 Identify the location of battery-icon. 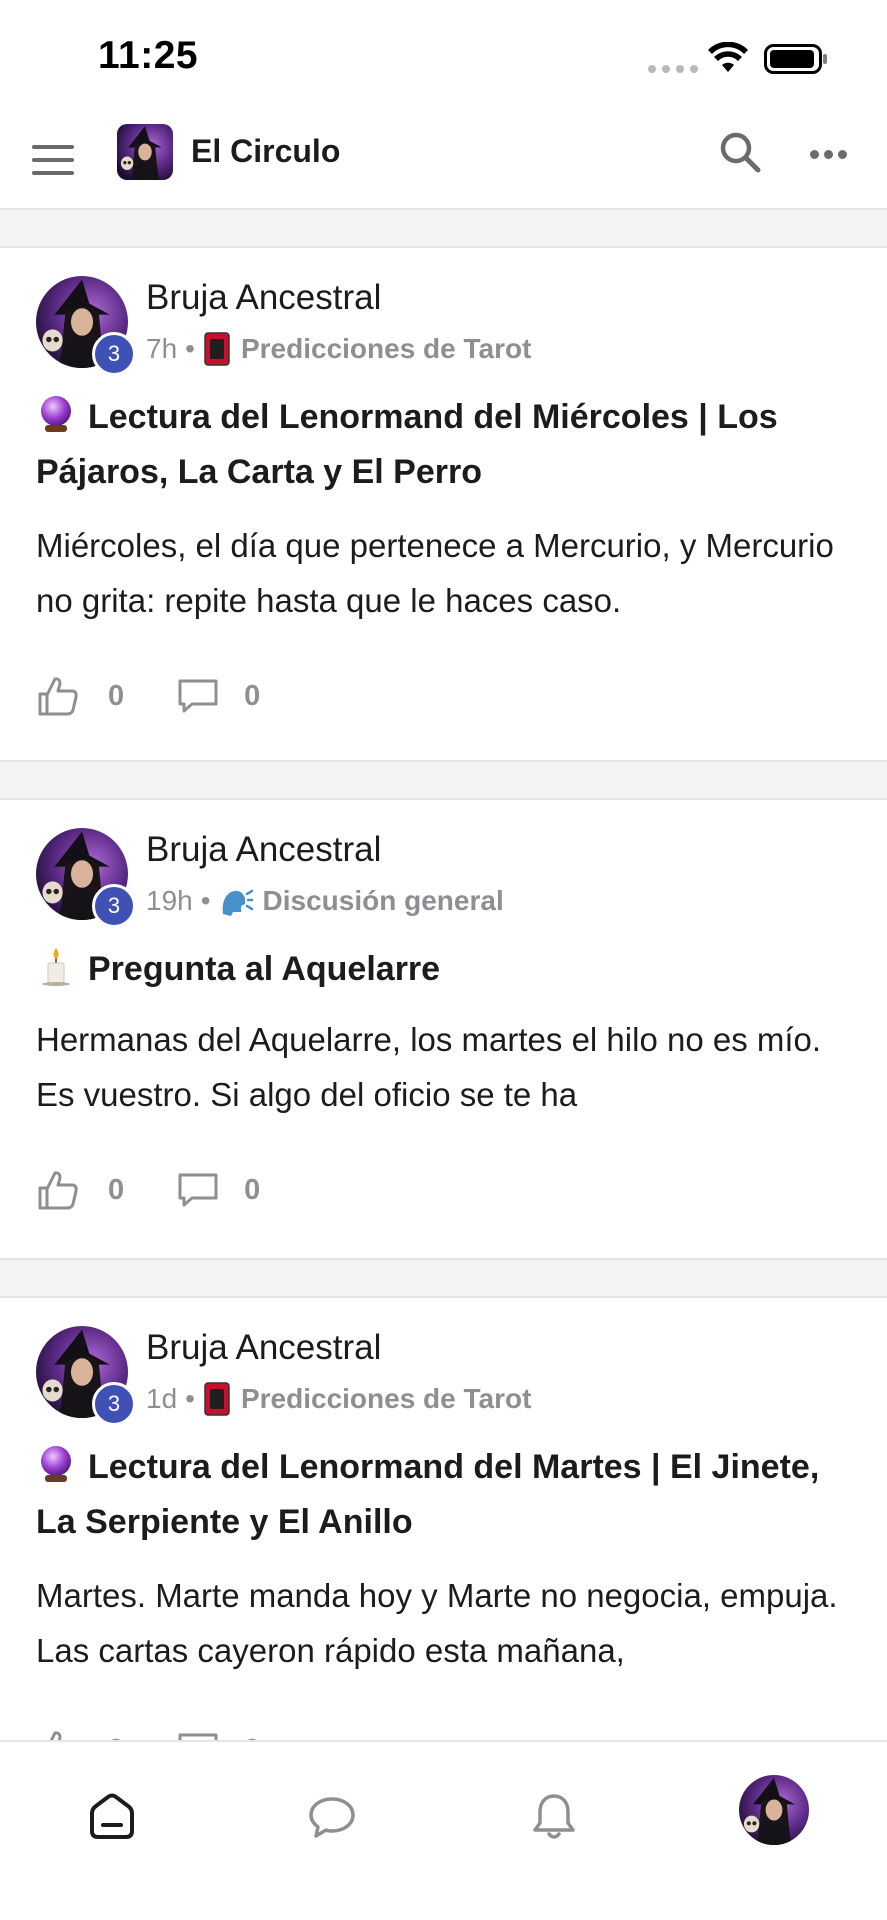
(795, 59).